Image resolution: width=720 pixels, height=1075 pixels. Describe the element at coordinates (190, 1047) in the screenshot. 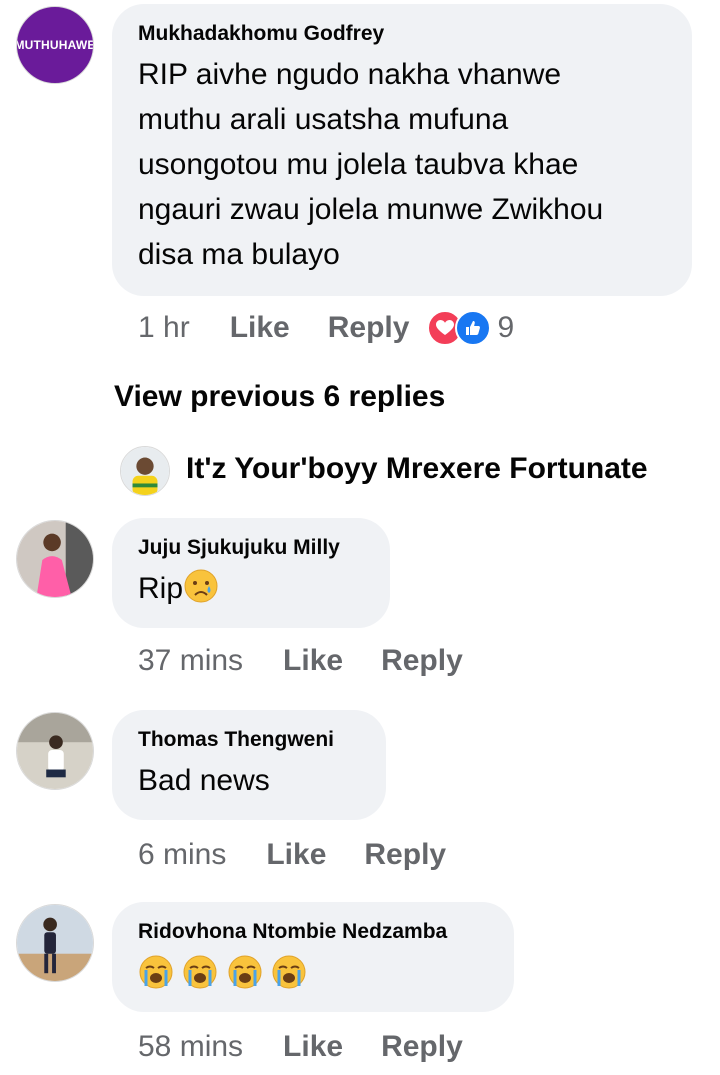

I see `reply-time: 58 mins` at that location.